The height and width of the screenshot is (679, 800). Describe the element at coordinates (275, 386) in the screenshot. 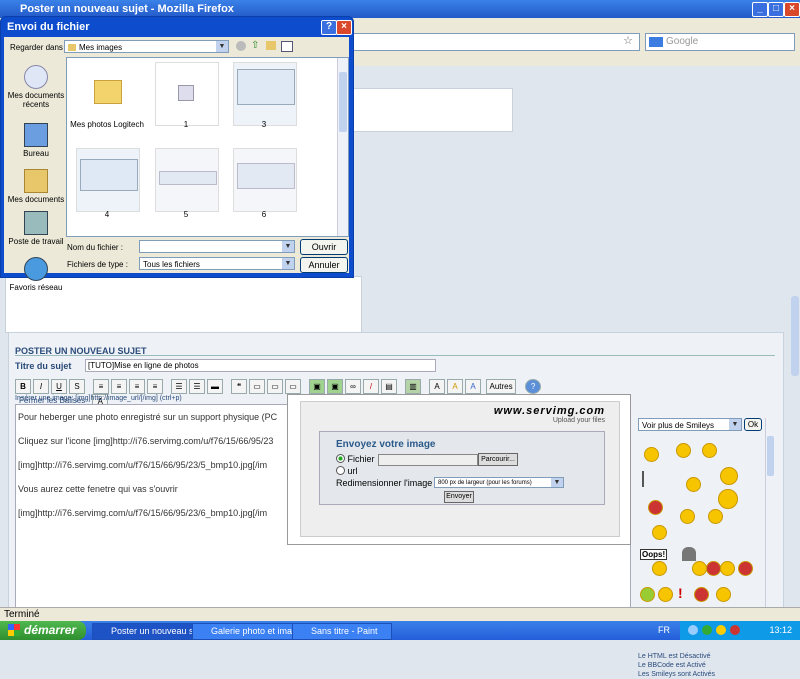

I see `spoiler-button: ▭` at that location.